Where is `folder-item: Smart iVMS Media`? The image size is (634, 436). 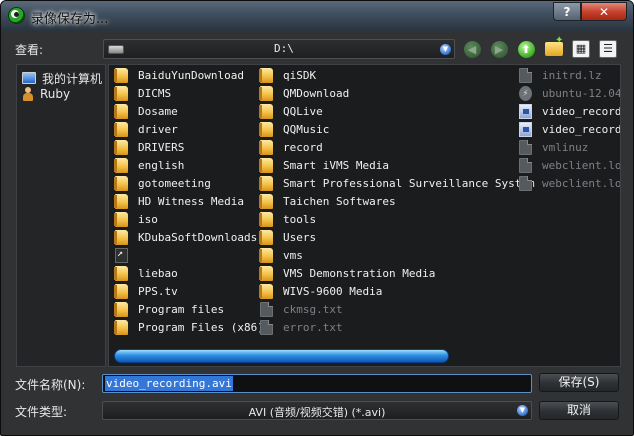 folder-item: Smart iVMS Media is located at coordinates (324, 165).